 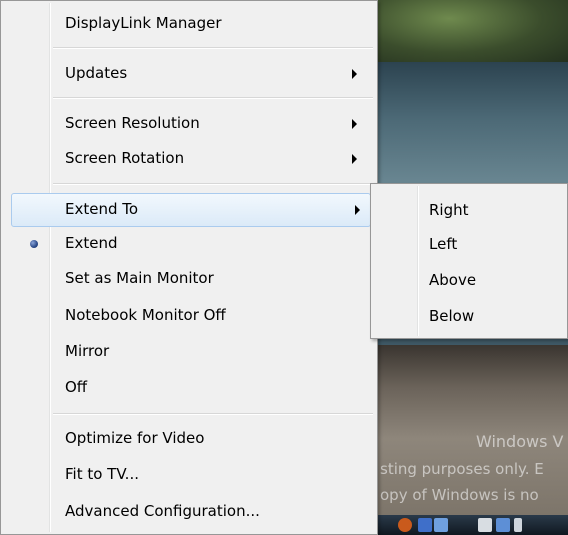 What do you see at coordinates (503, 525) in the screenshot?
I see `tray-monitor-icon` at bounding box center [503, 525].